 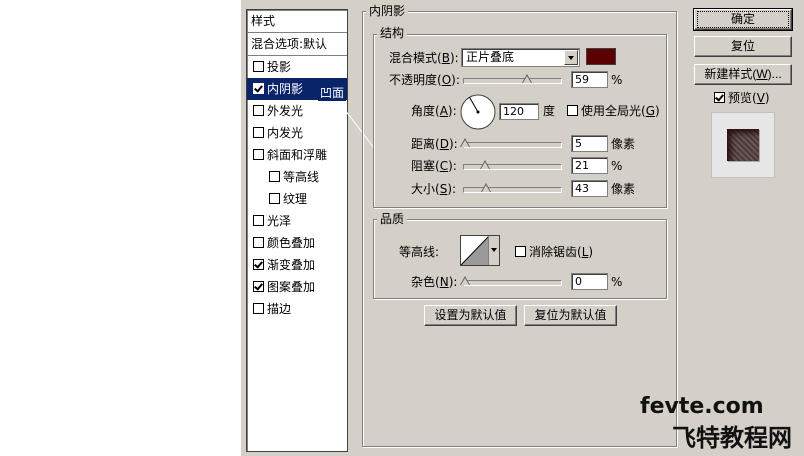 What do you see at coordinates (285, 89) in the screenshot?
I see `style-item-label: 内阴影` at bounding box center [285, 89].